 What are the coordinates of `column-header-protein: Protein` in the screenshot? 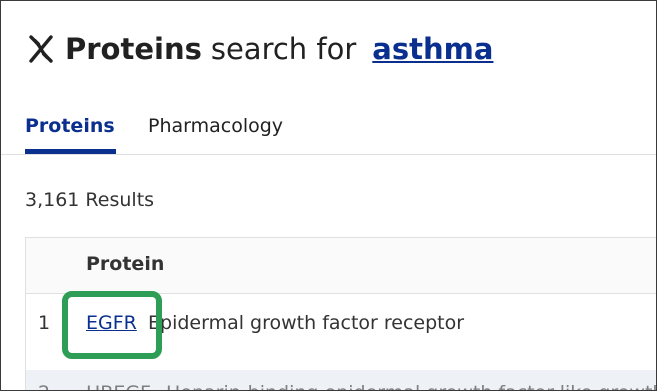 It's located at (125, 264).